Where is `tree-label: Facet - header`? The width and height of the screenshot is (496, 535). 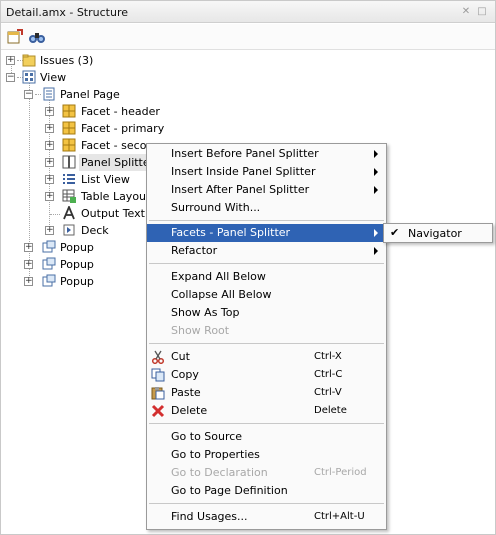 tree-label: Facet - header is located at coordinates (120, 111).